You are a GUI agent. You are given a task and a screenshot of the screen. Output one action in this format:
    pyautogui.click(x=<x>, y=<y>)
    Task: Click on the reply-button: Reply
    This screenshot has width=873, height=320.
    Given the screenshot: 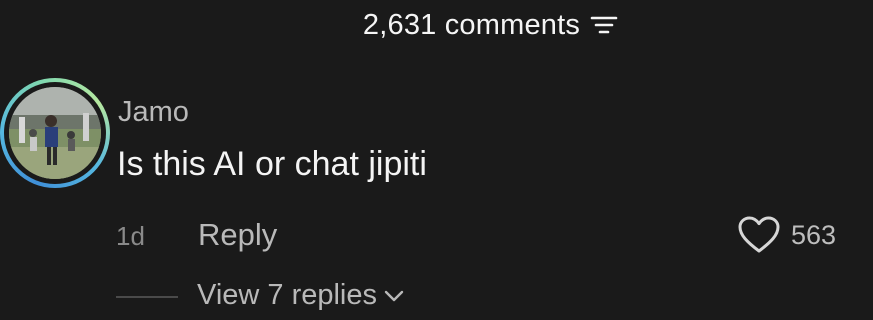 What is the action you would take?
    pyautogui.click(x=237, y=235)
    